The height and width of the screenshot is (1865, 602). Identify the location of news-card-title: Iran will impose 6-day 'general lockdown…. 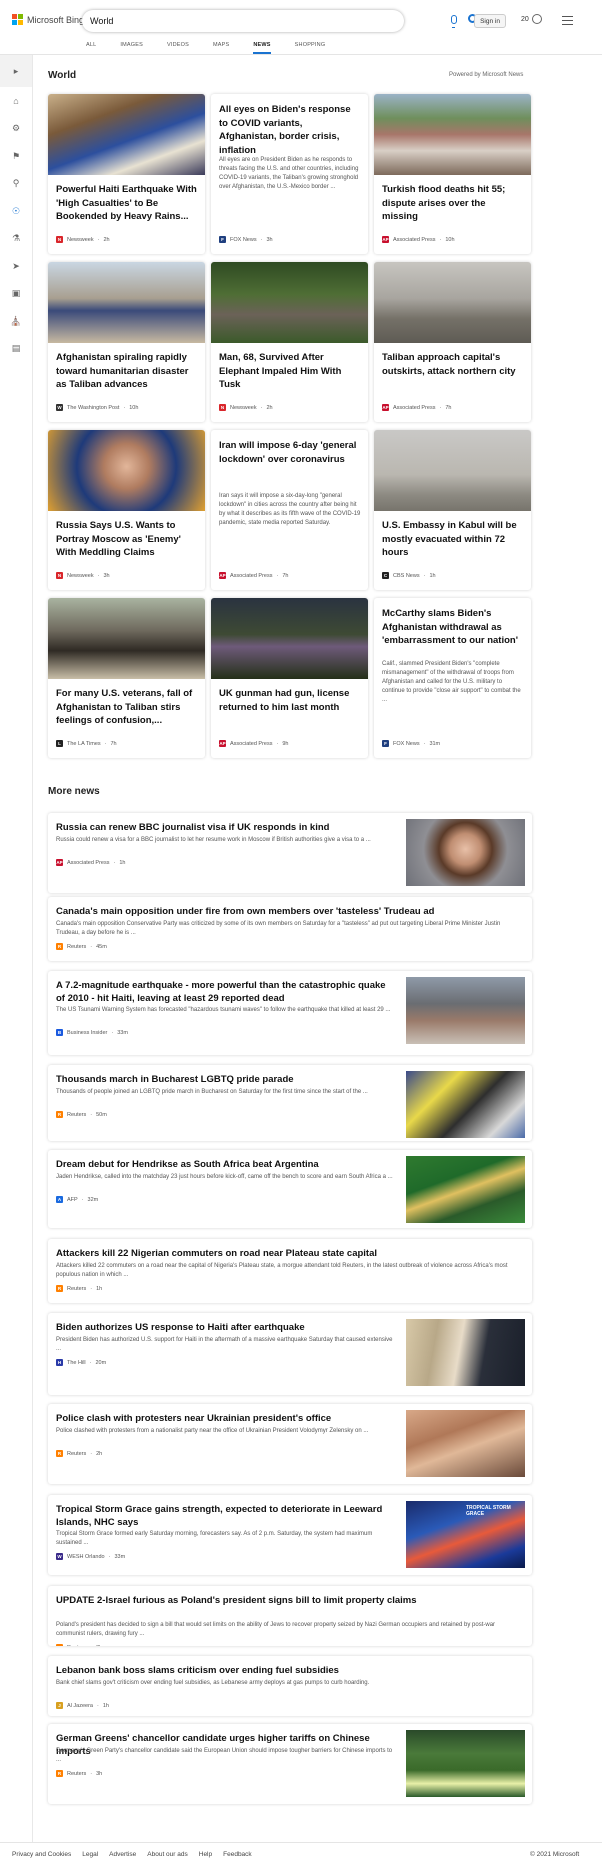
(290, 452).